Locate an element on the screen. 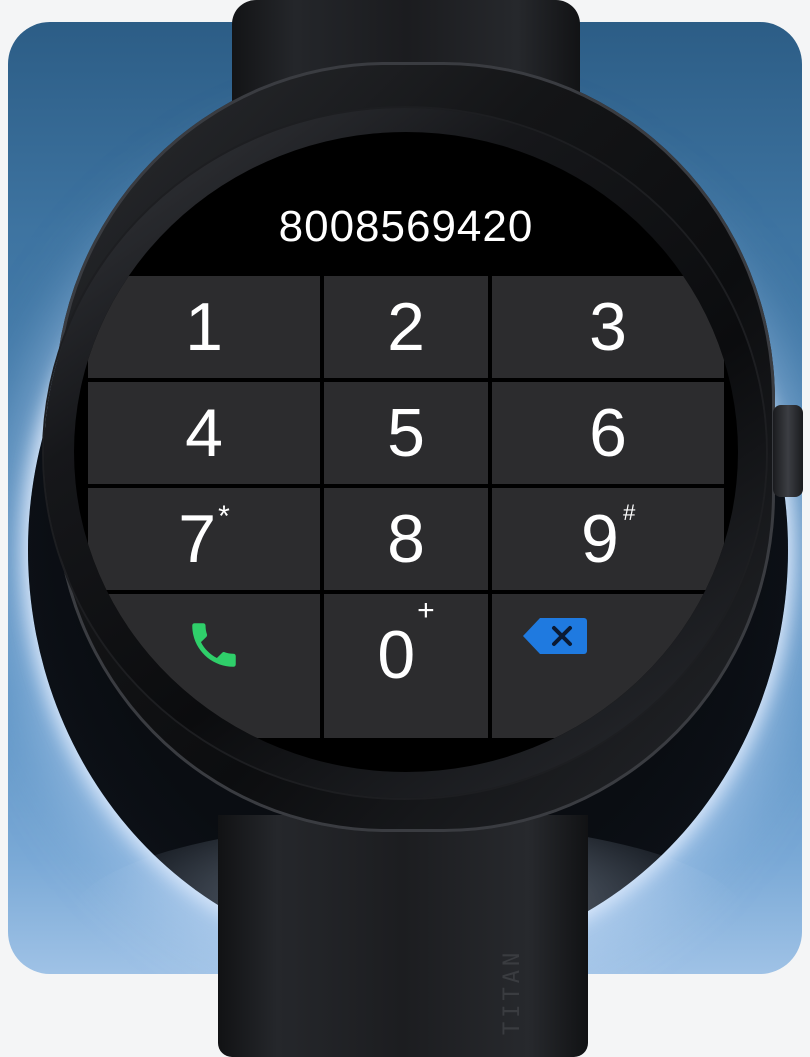 Image resolution: width=810 pixels, height=1057 pixels. key-8: 8 is located at coordinates (406, 539).